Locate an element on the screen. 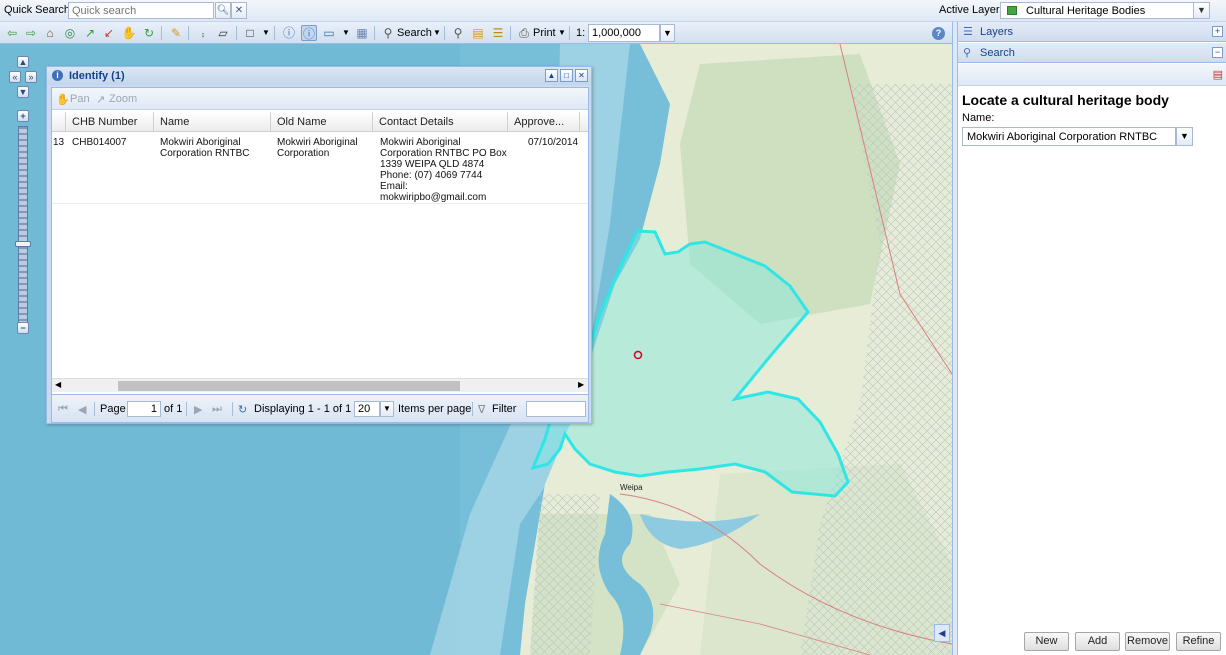 Image resolution: width=1226 pixels, height=655 pixels. binoculars-add-icon: ⚲ is located at coordinates (458, 33).